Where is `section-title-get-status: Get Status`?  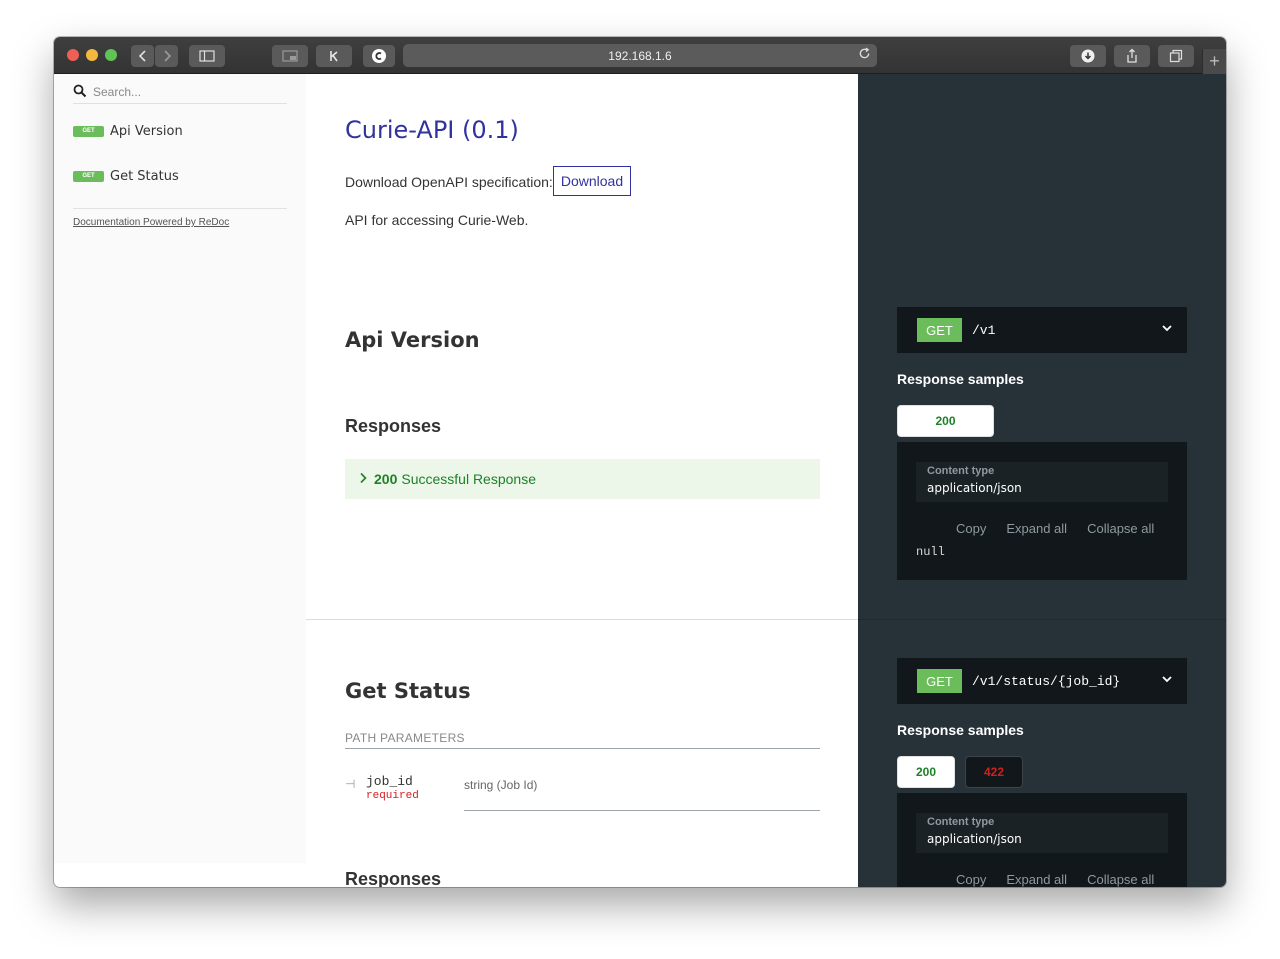
section-title-get-status: Get Status is located at coordinates (408, 691).